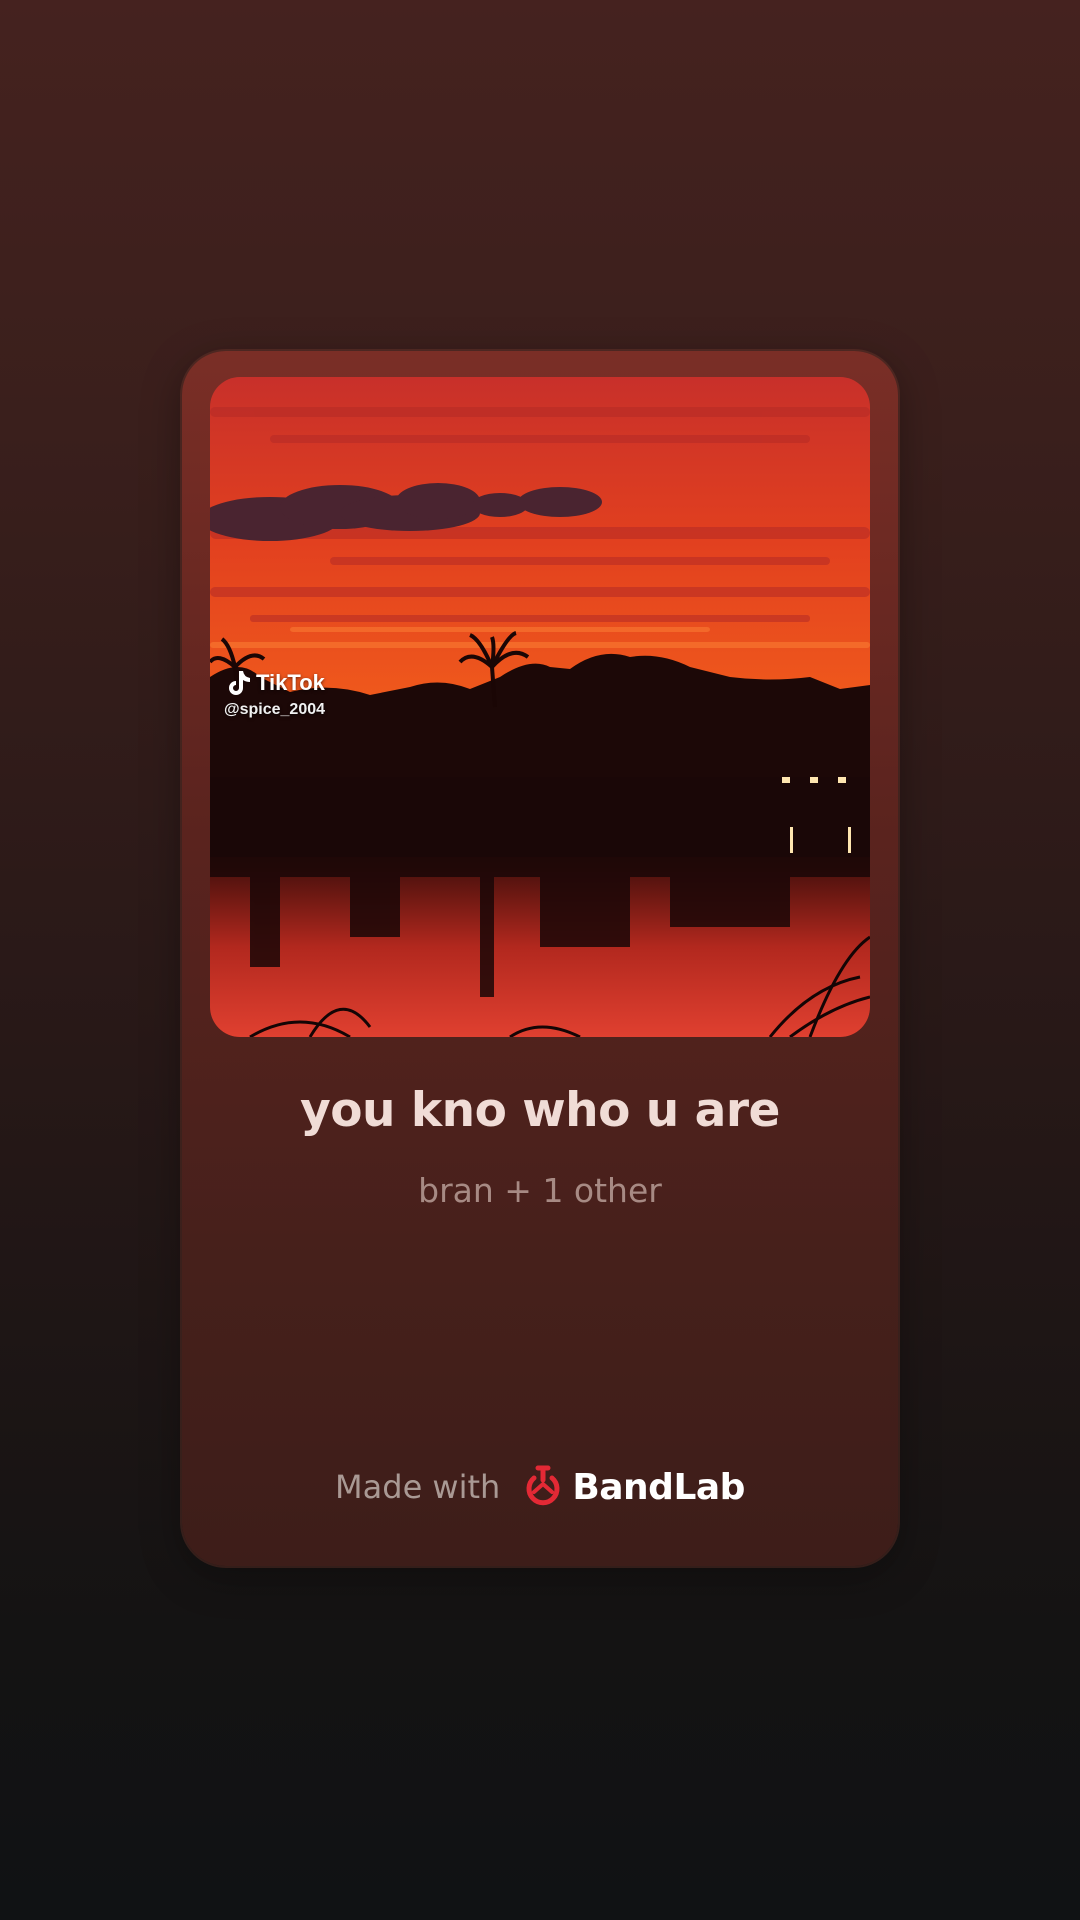 The height and width of the screenshot is (1920, 1080). Describe the element at coordinates (239, 683) in the screenshot. I see `tiktok-note-icon` at that location.